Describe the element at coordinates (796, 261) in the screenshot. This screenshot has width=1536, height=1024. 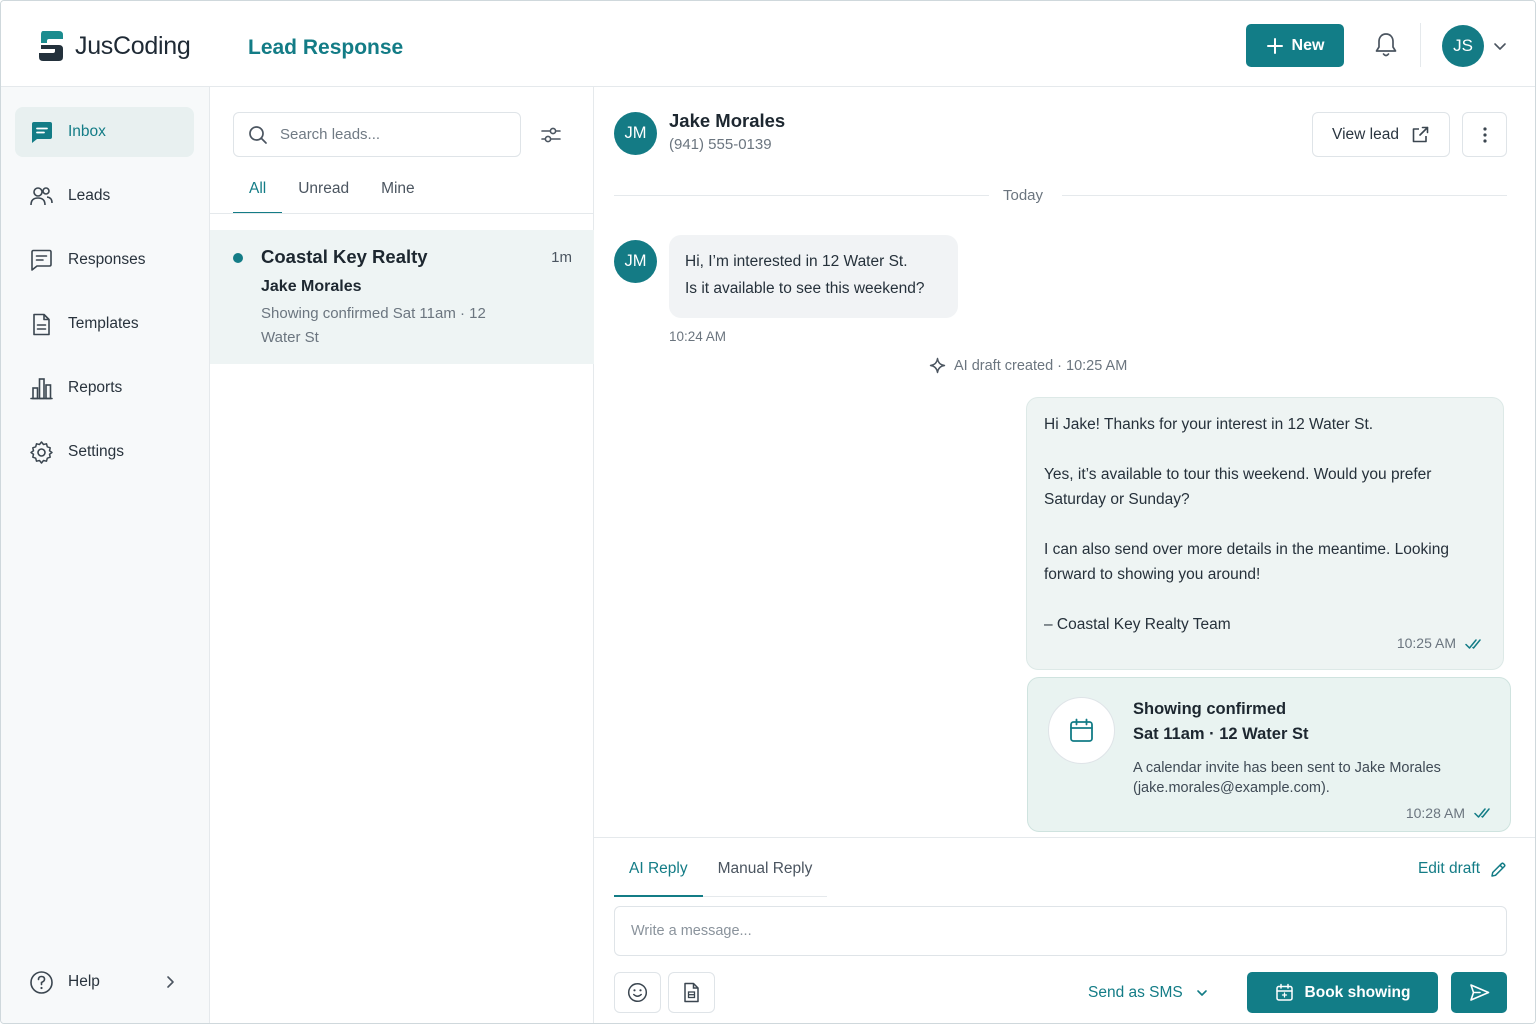
I see `message-line: Hi, I’m interested in 12 Water St.` at that location.